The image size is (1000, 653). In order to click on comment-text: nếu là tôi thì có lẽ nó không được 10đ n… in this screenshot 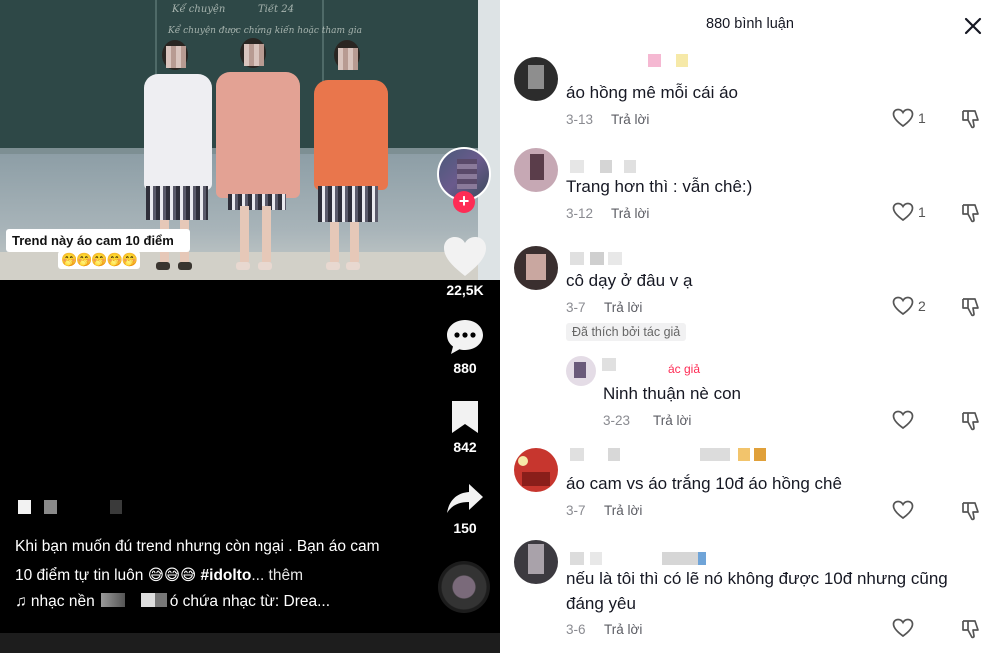, I will do `click(757, 591)`.